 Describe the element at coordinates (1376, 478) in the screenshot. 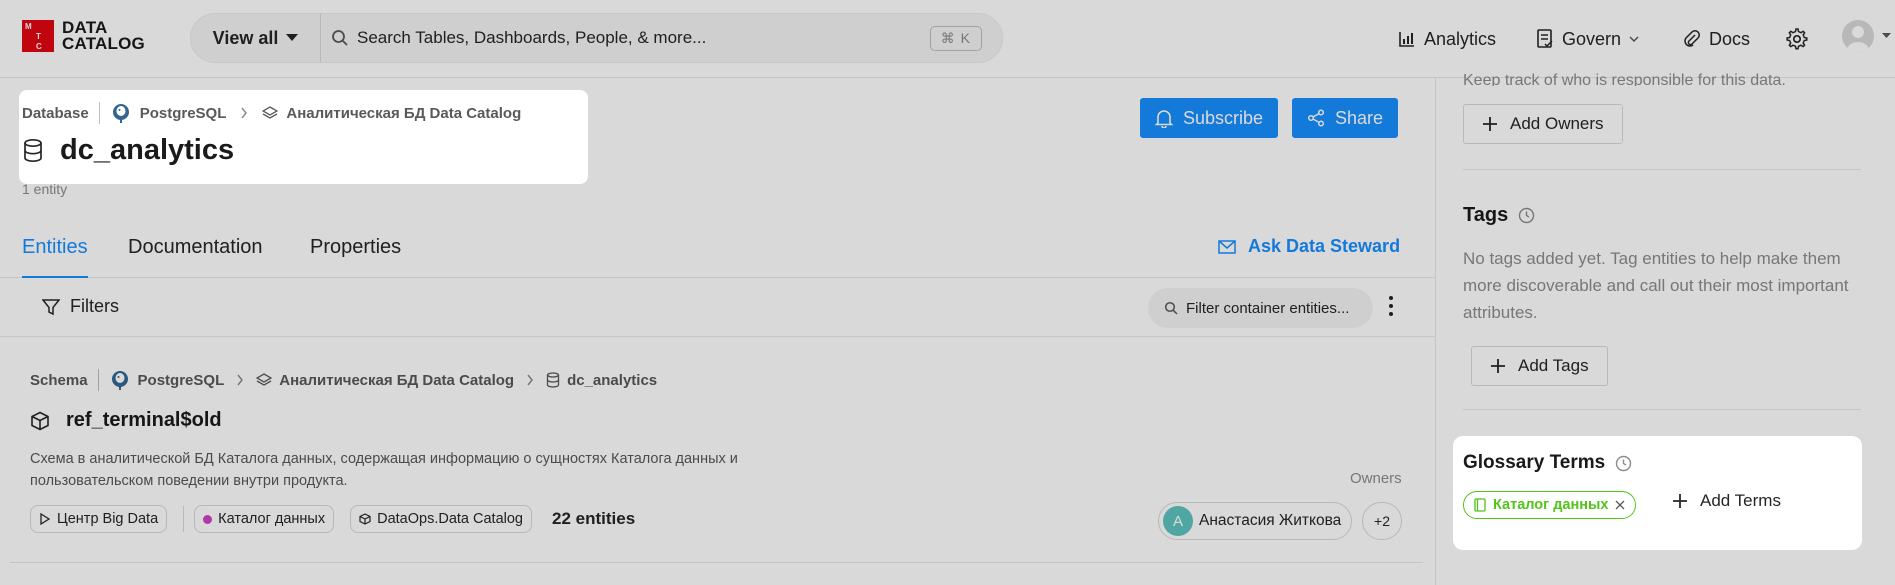

I see `owners-label: Owners` at that location.